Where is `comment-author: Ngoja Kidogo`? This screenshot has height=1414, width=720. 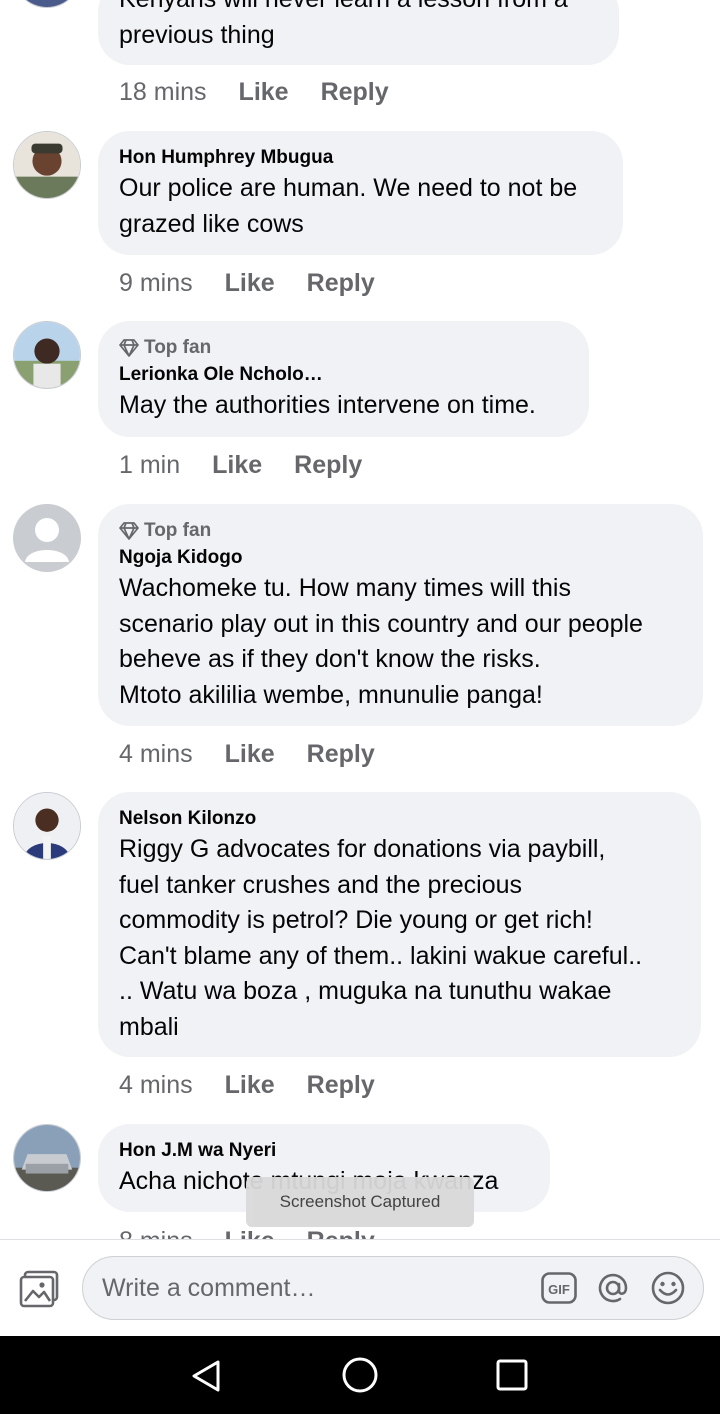 comment-author: Ngoja Kidogo is located at coordinates (400, 557).